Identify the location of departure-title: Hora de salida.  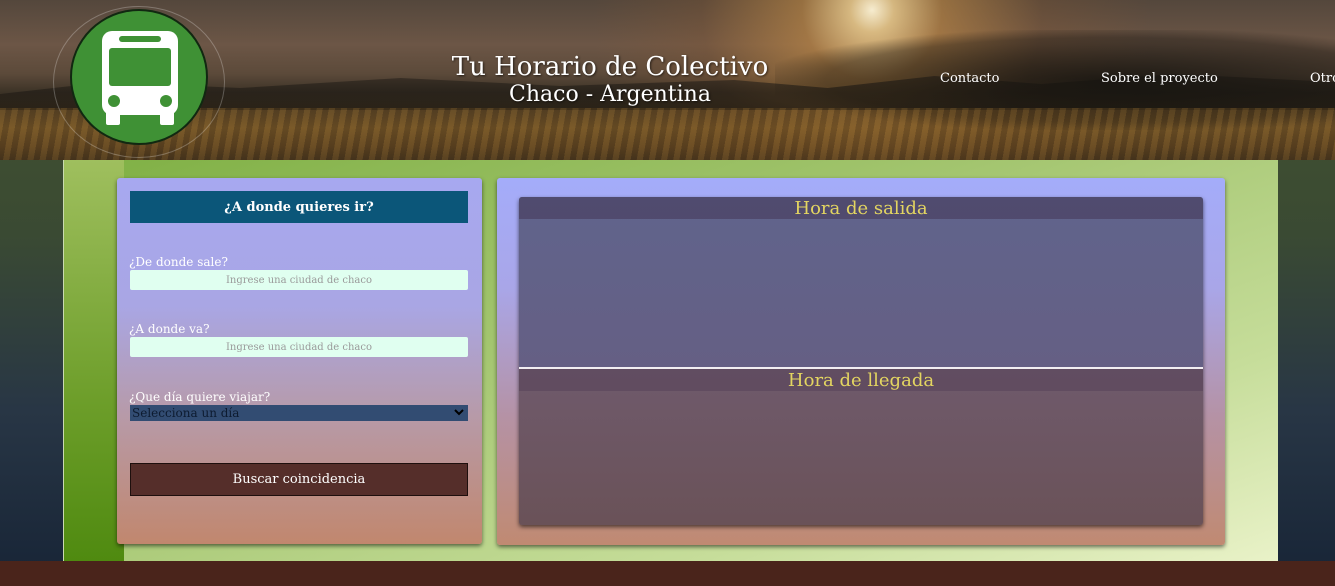
(861, 208).